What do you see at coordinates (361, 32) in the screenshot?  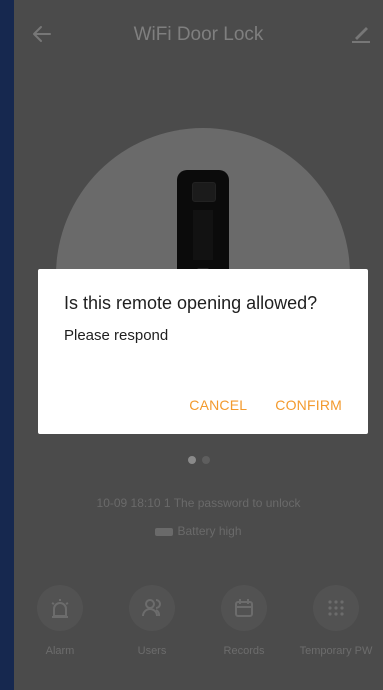 I see `edit-pencil-icon` at bounding box center [361, 32].